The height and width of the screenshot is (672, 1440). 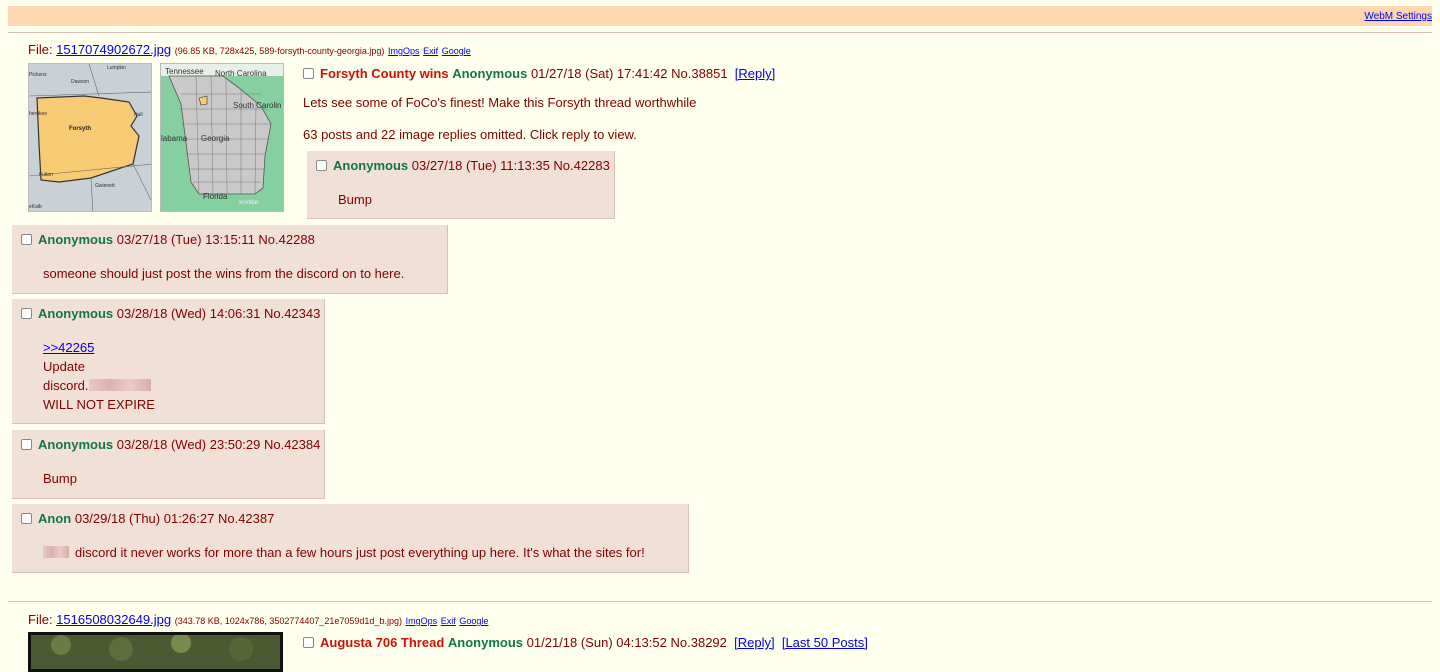 I want to click on post-datetime: 03/28/18 (Wed) 23:50:29, so click(x=188, y=444).